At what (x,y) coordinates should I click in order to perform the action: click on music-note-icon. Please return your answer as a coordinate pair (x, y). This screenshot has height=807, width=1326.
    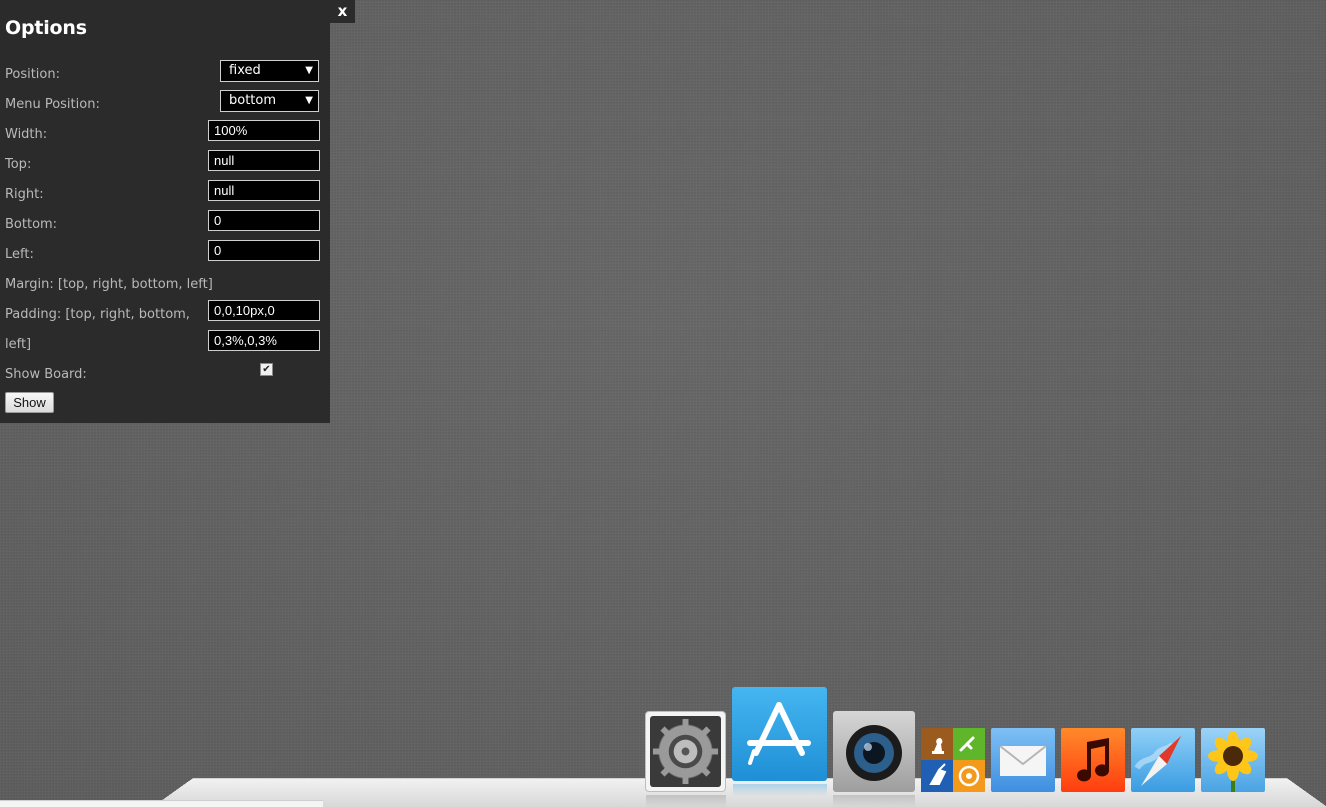
    Looking at the image, I should click on (1093, 760).